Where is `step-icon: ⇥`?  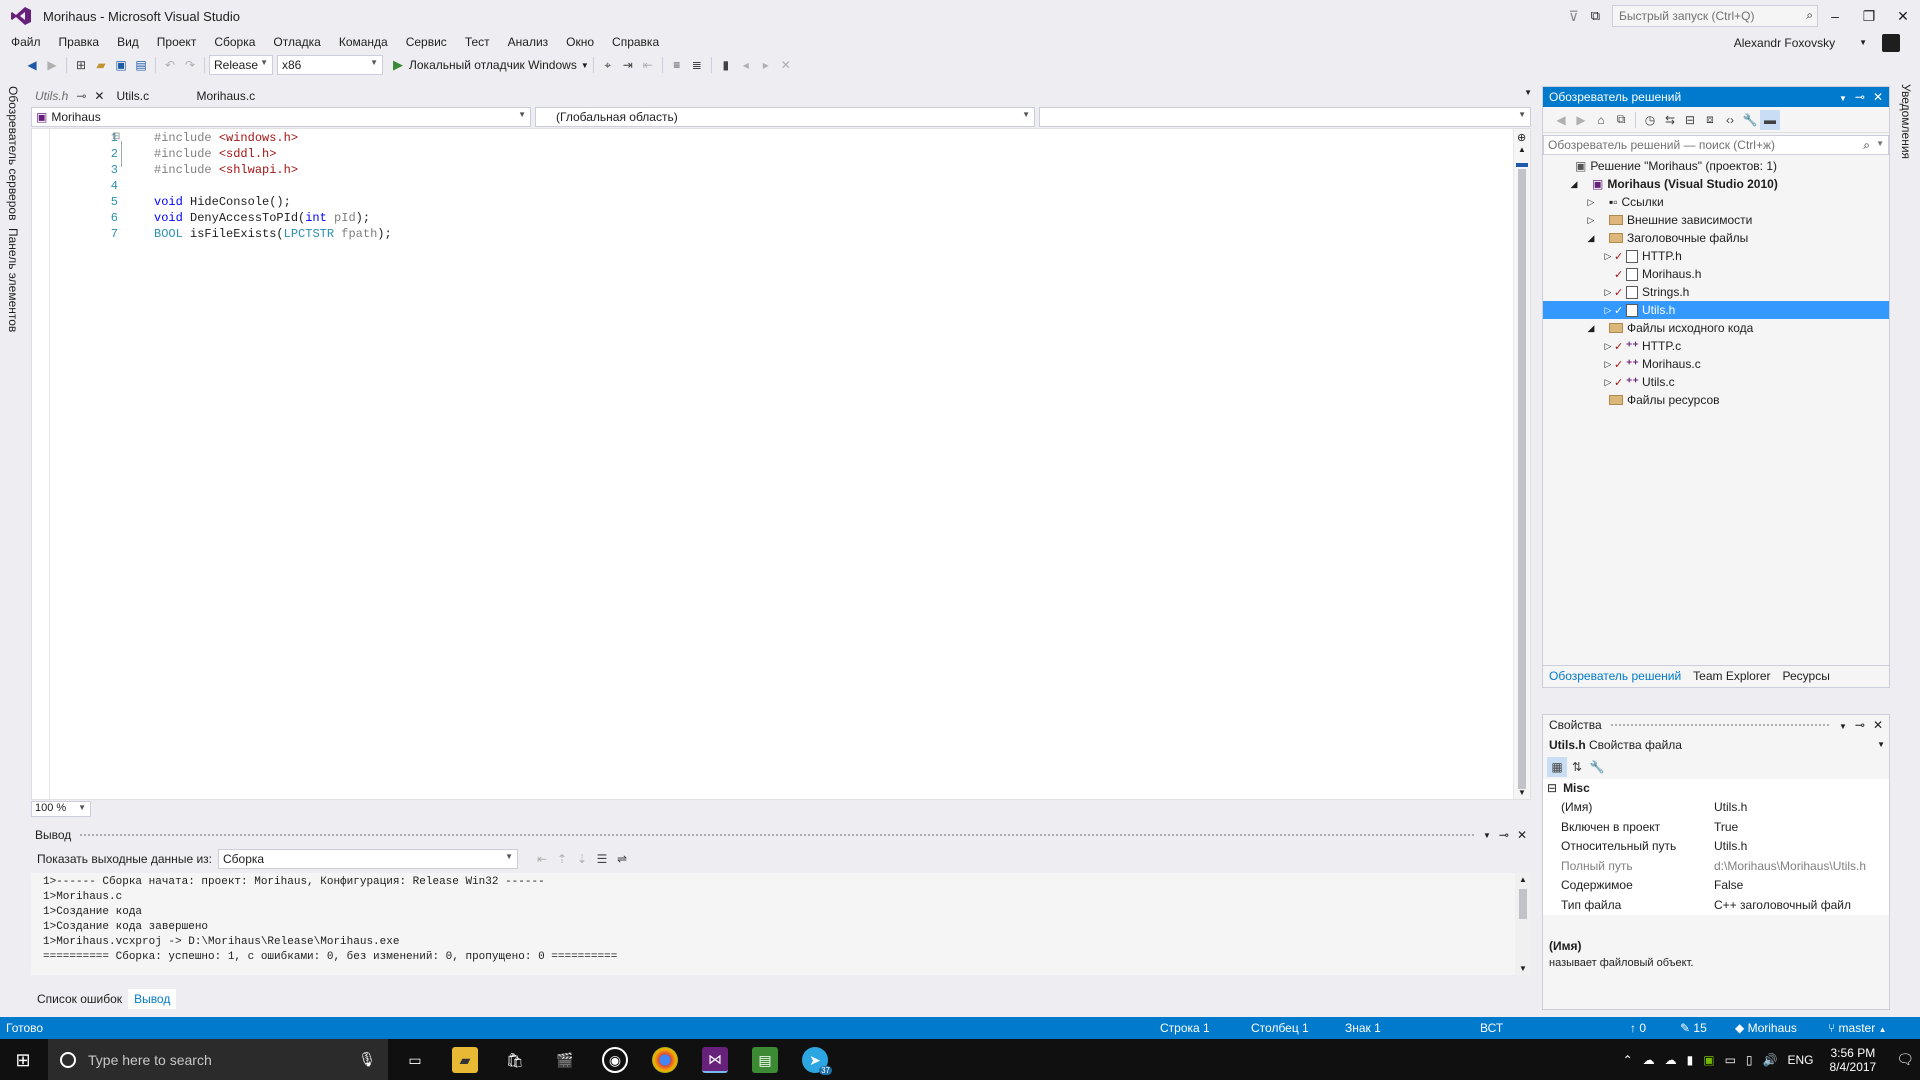 step-icon: ⇥ is located at coordinates (628, 65).